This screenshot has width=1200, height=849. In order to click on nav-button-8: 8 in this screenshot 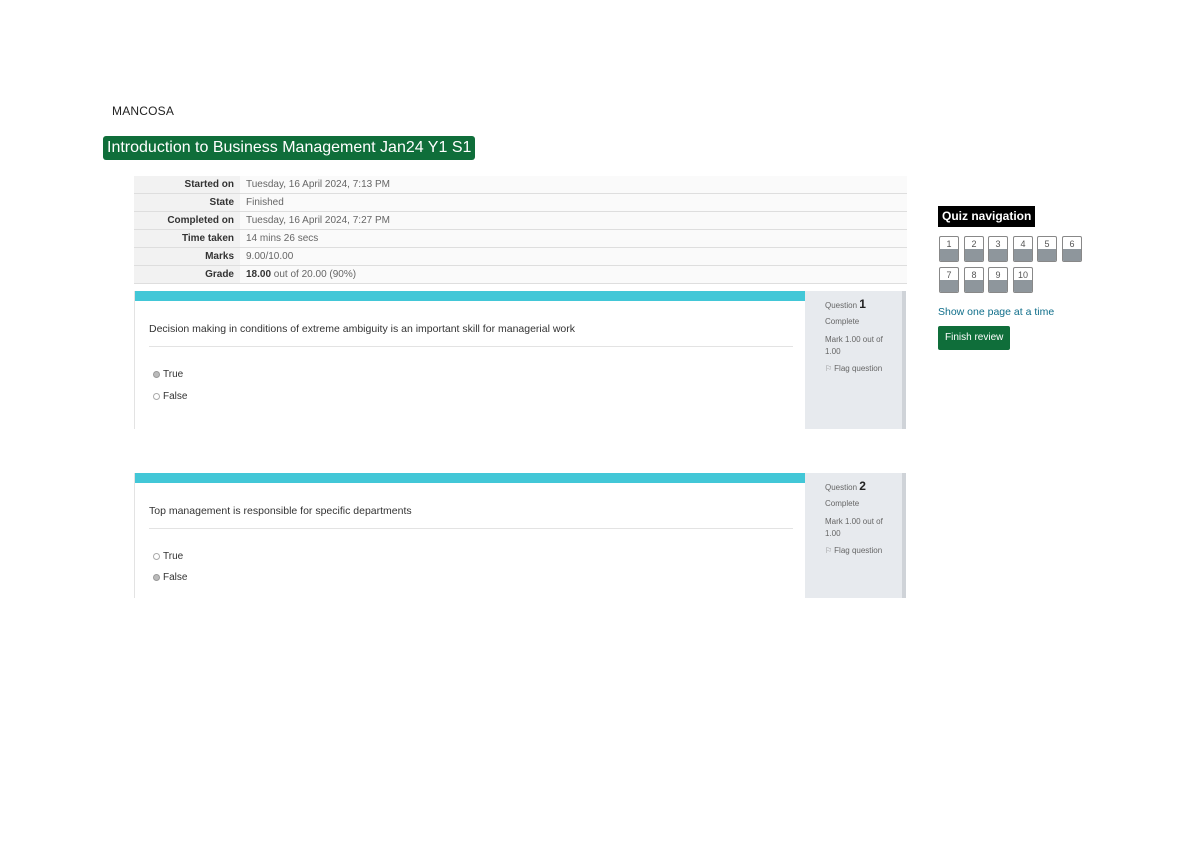, I will do `click(974, 280)`.